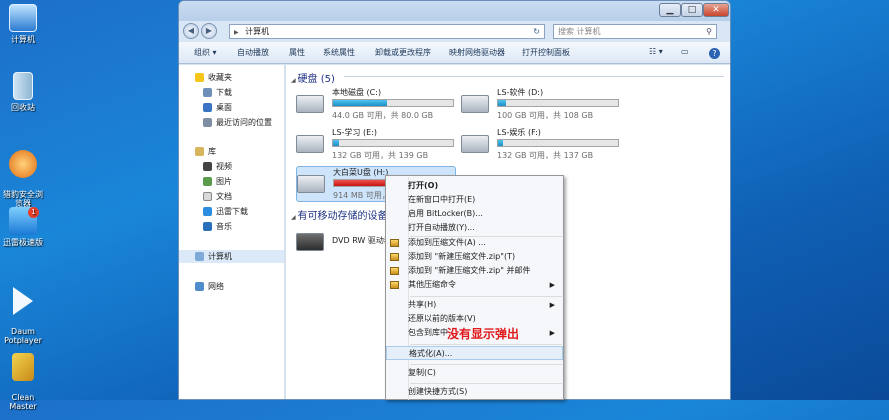 The height and width of the screenshot is (420, 889). Describe the element at coordinates (205, 52) in the screenshot. I see `organize-button: 组织 ▾` at that location.